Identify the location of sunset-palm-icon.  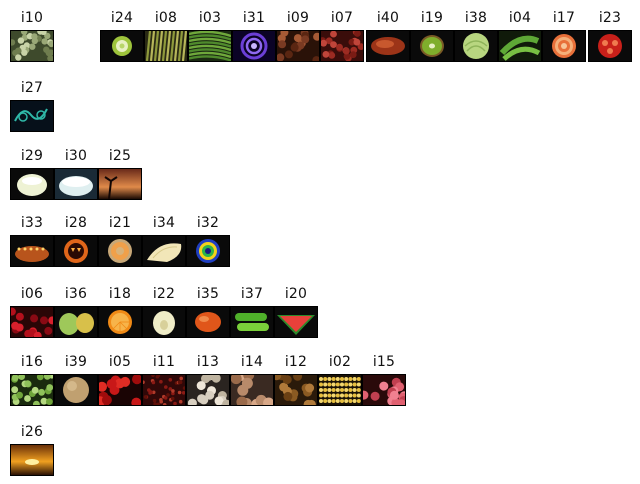
(120, 184).